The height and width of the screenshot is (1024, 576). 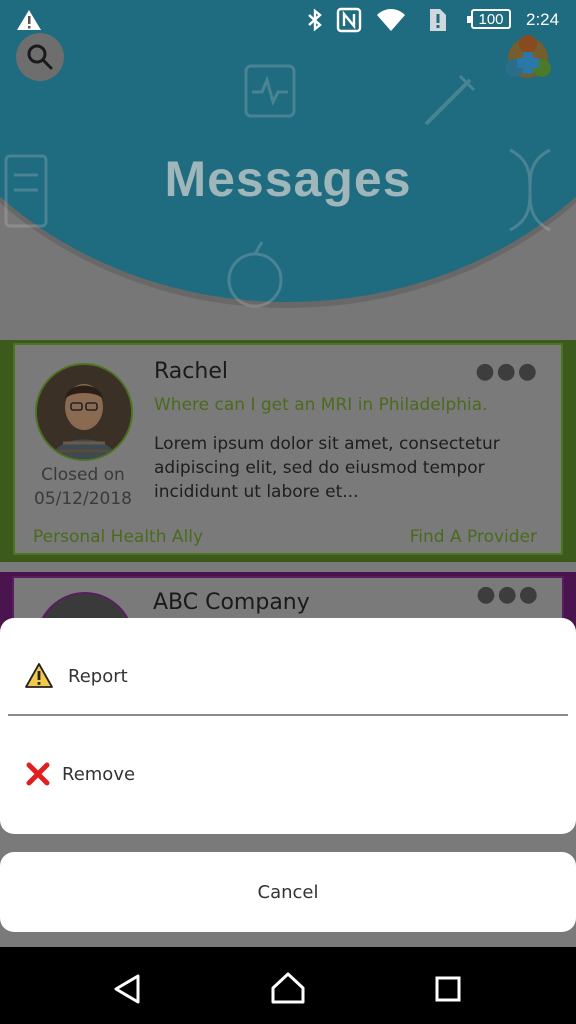 I want to click on closed-date: 05/12/2018, so click(x=83, y=499).